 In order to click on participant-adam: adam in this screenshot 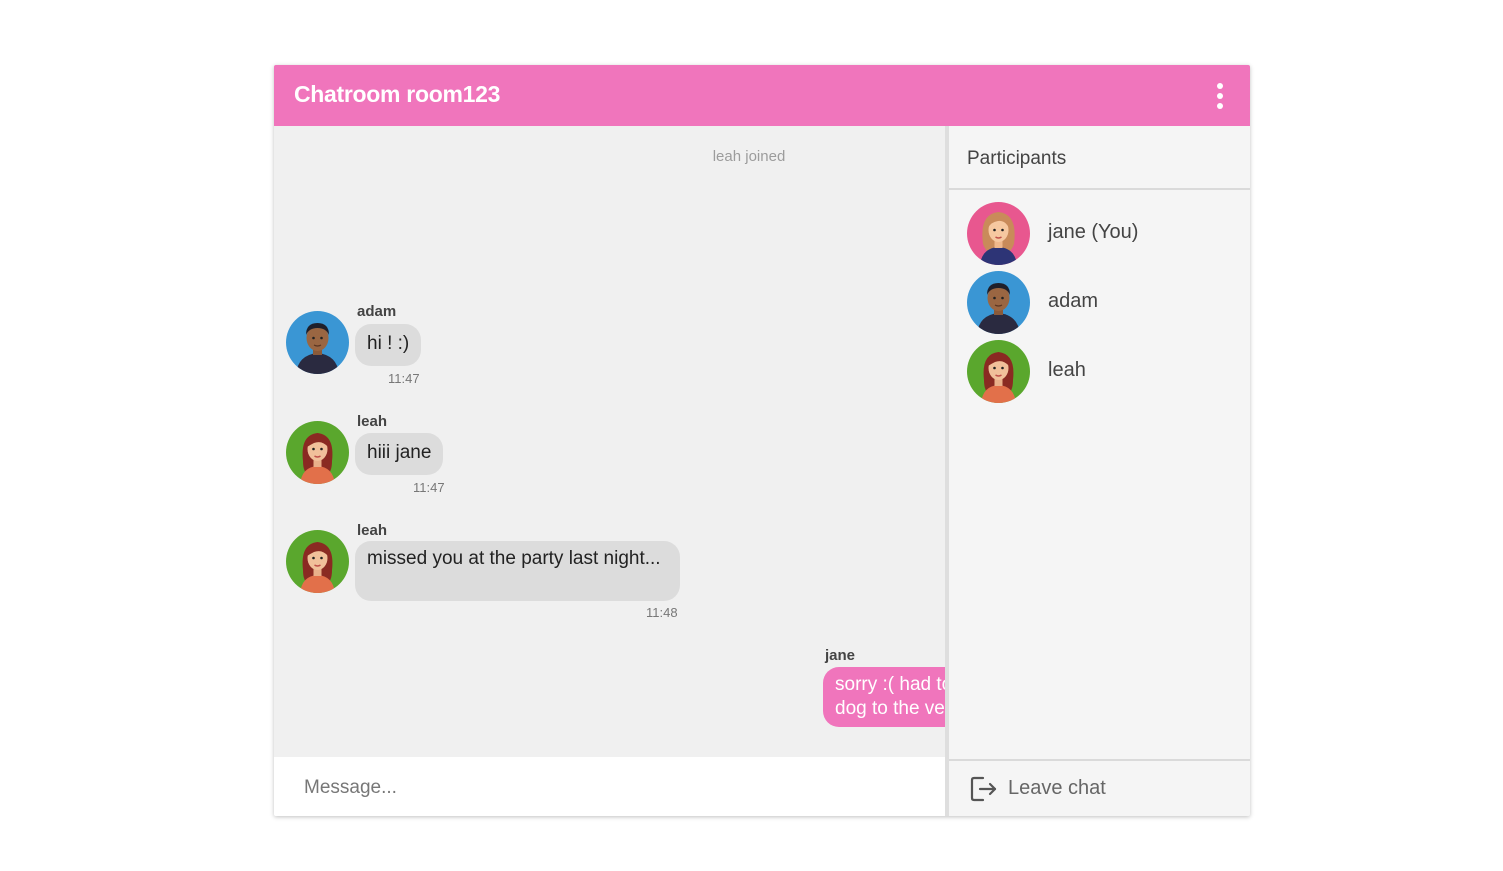, I will do `click(1102, 303)`.